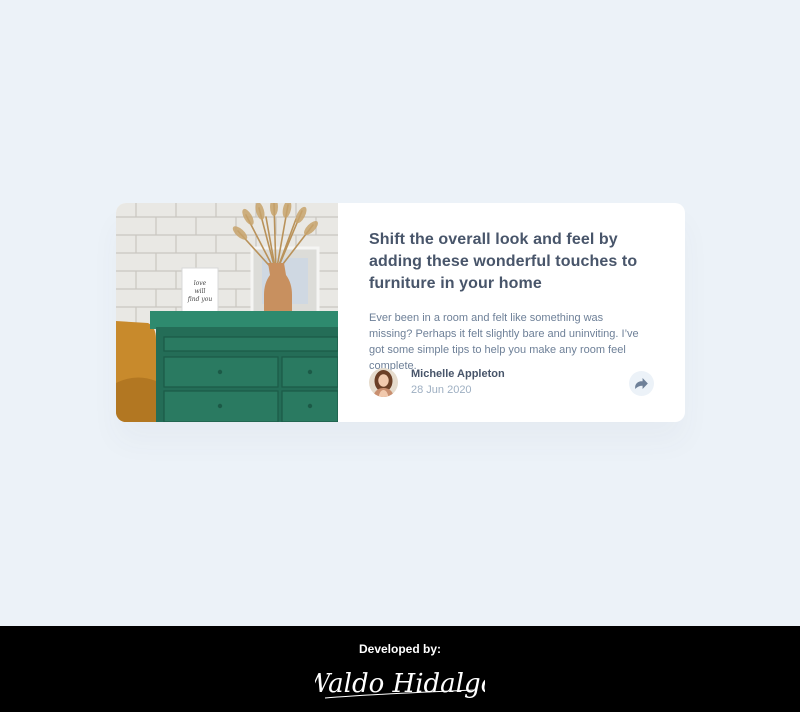 This screenshot has height=712, width=800. I want to click on developer-signature: Waldo Hidalgo, so click(400, 684).